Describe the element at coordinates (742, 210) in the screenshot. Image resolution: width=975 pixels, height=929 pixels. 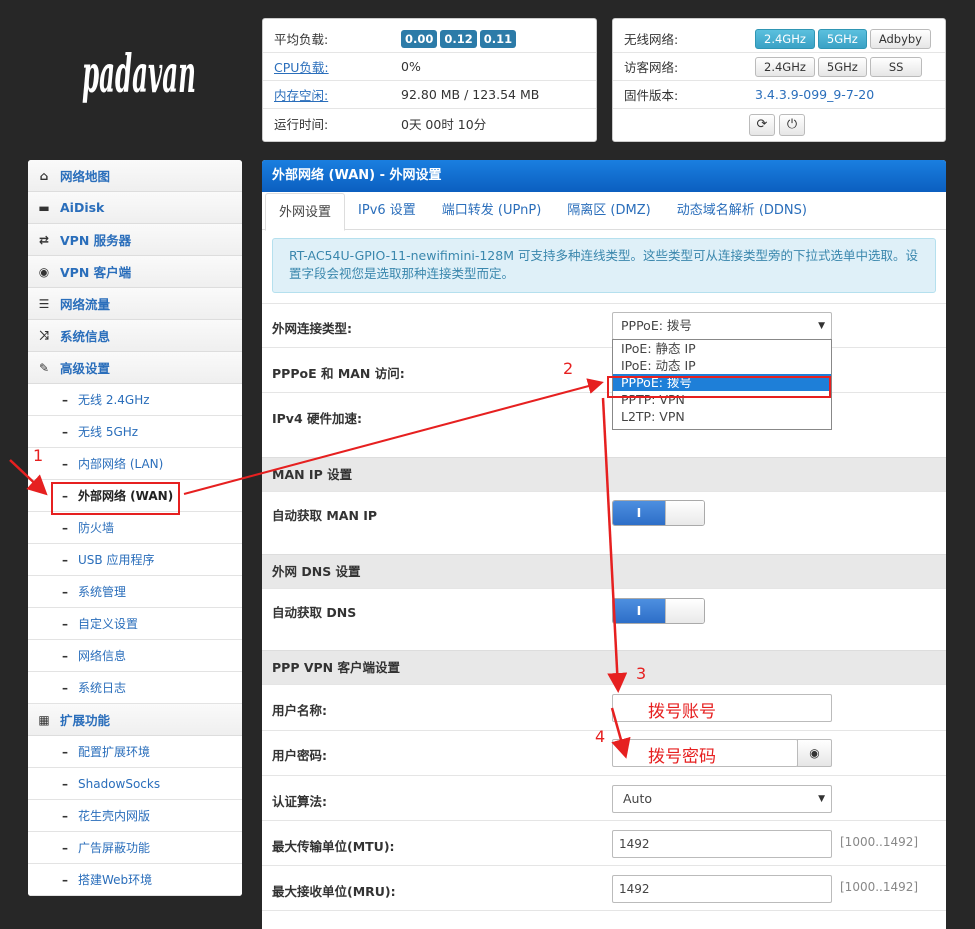
I see `tab-ddns: 动态域名解析 (DDNS)` at that location.